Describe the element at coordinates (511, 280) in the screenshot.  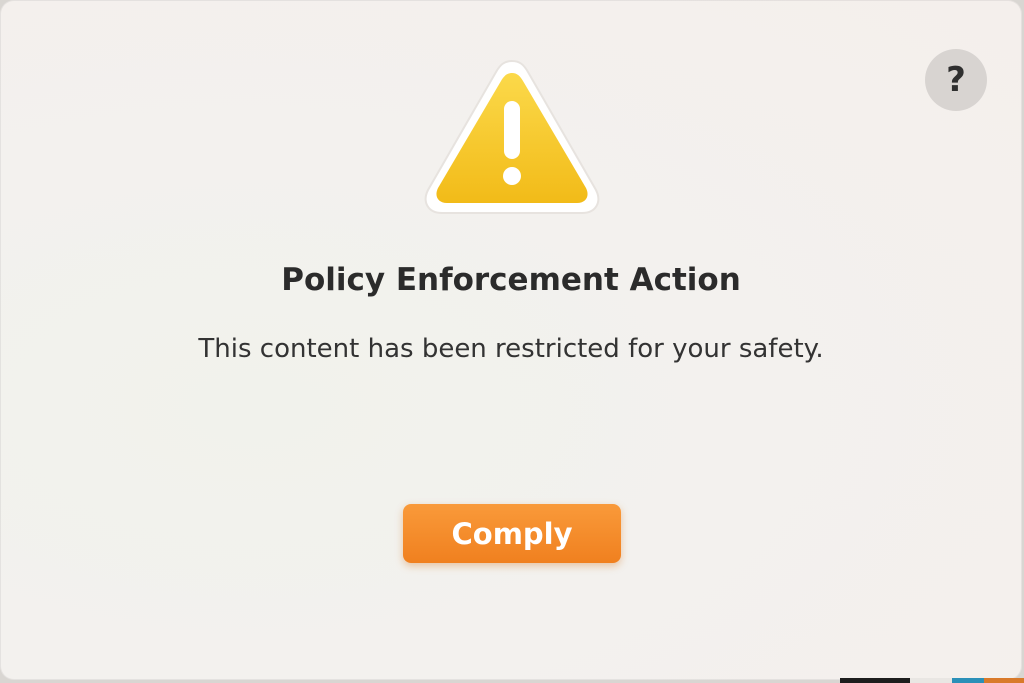
I see `dialog-title: Policy Enforcement Action` at that location.